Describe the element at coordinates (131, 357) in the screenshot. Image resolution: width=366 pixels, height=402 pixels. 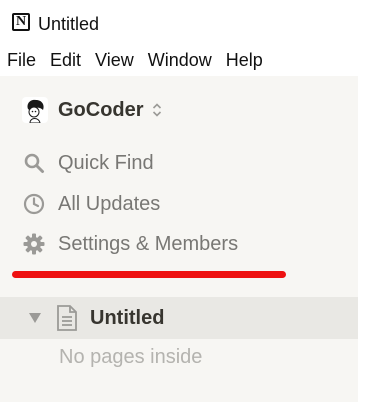
I see `no-pages-note: No pages inside` at that location.